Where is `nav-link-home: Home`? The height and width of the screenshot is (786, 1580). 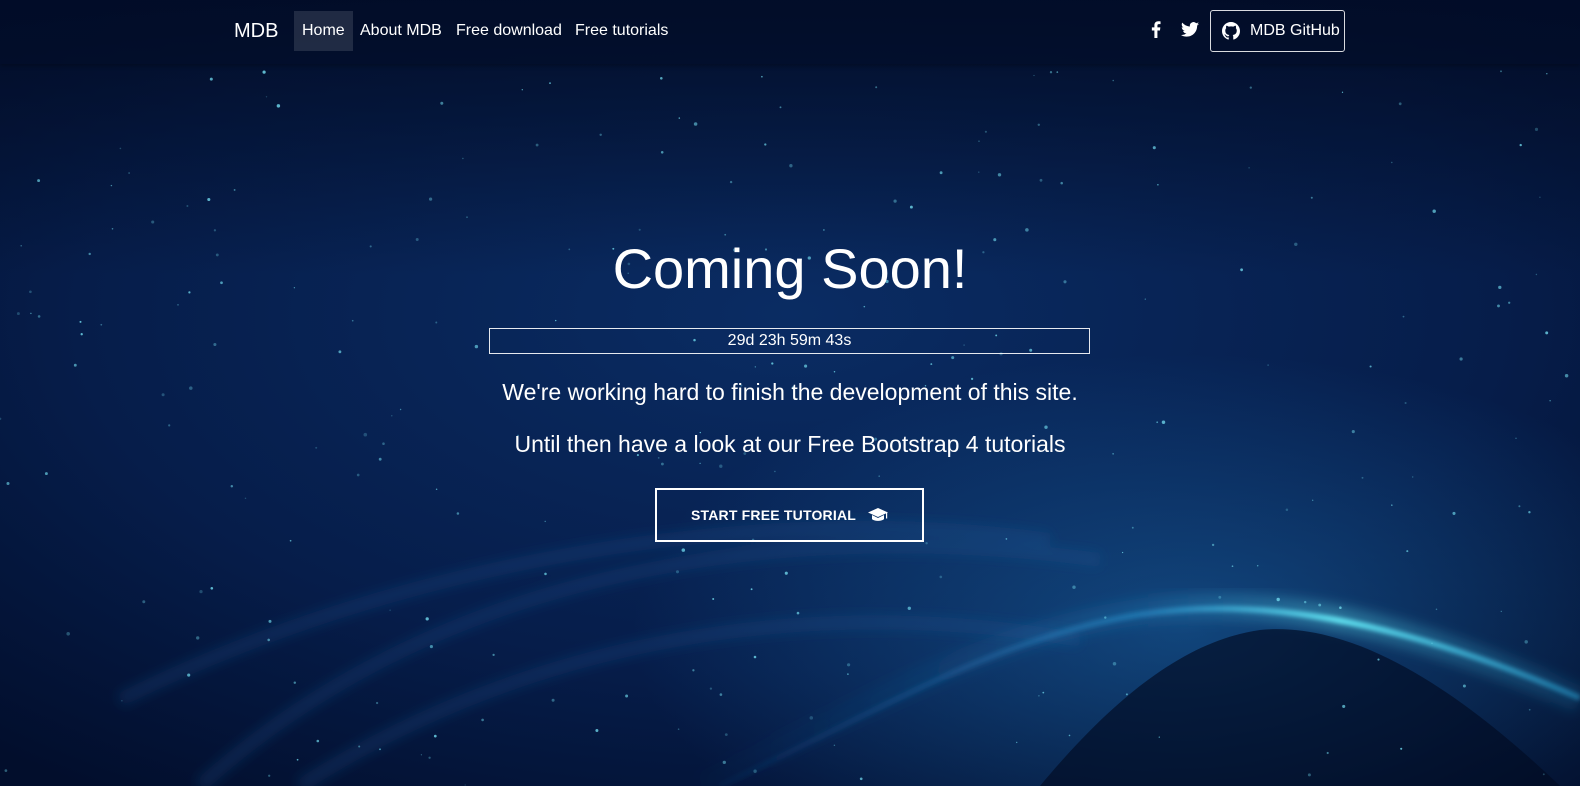 nav-link-home: Home is located at coordinates (323, 31).